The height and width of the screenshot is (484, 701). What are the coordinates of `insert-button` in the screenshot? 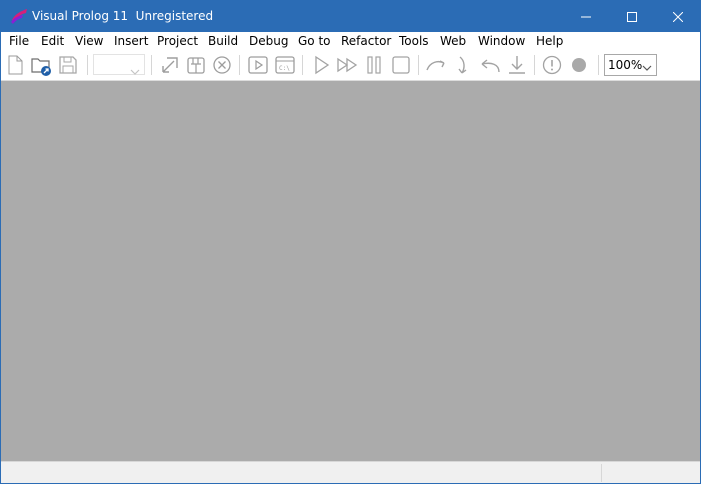 It's located at (170, 65).